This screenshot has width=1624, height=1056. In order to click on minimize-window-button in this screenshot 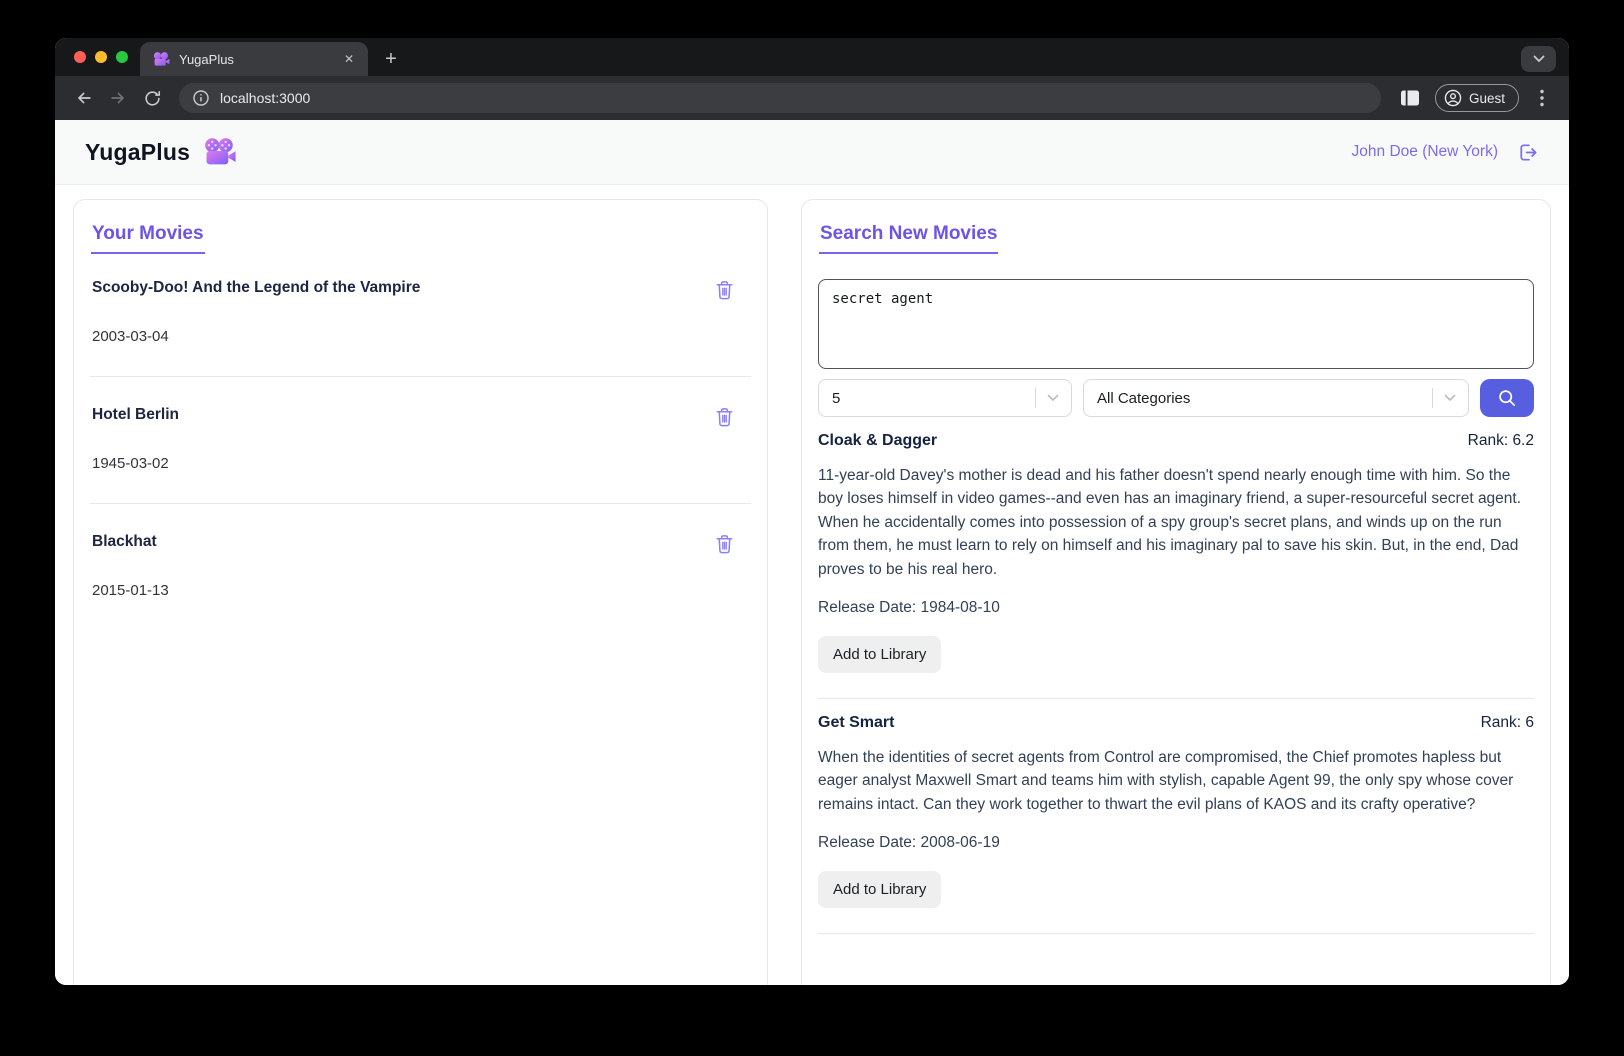, I will do `click(101, 57)`.